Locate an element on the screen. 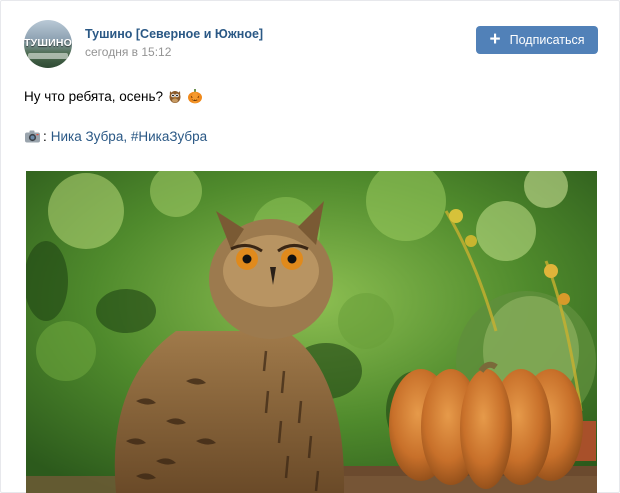 This screenshot has width=620, height=493. plus-icon: + is located at coordinates (495, 39).